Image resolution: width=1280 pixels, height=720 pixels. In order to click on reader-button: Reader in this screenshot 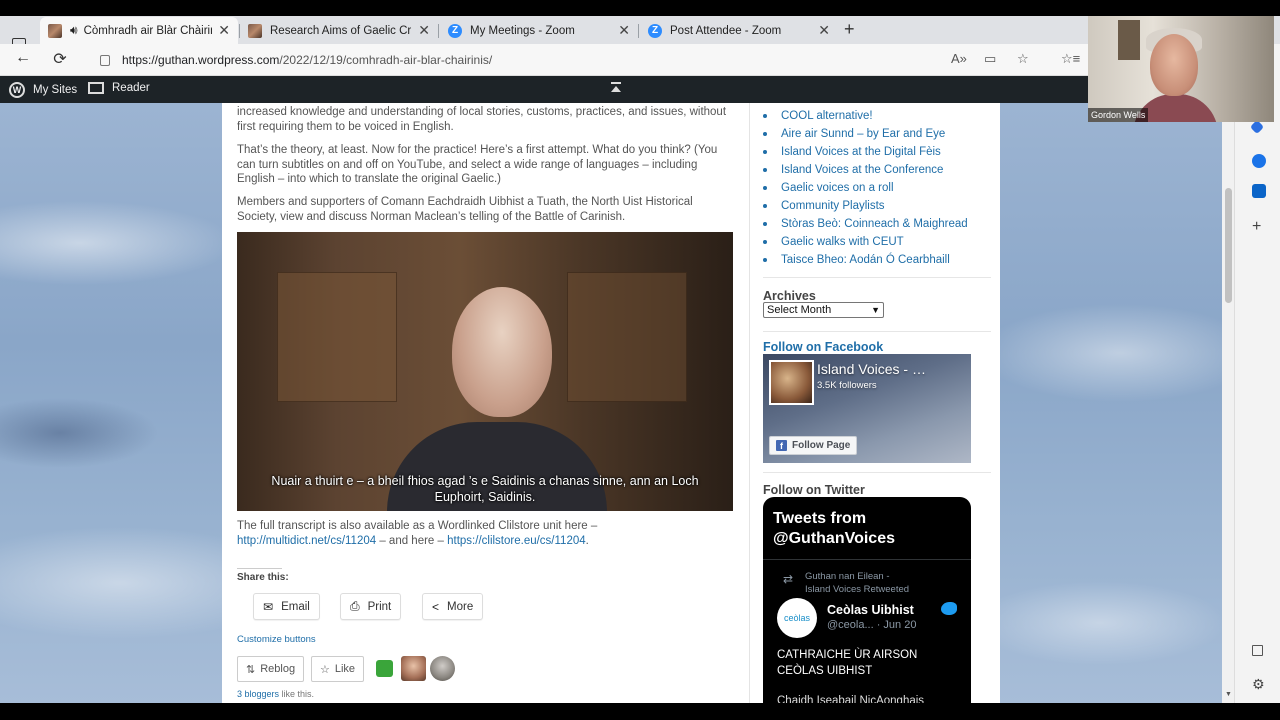, I will do `click(119, 88)`.